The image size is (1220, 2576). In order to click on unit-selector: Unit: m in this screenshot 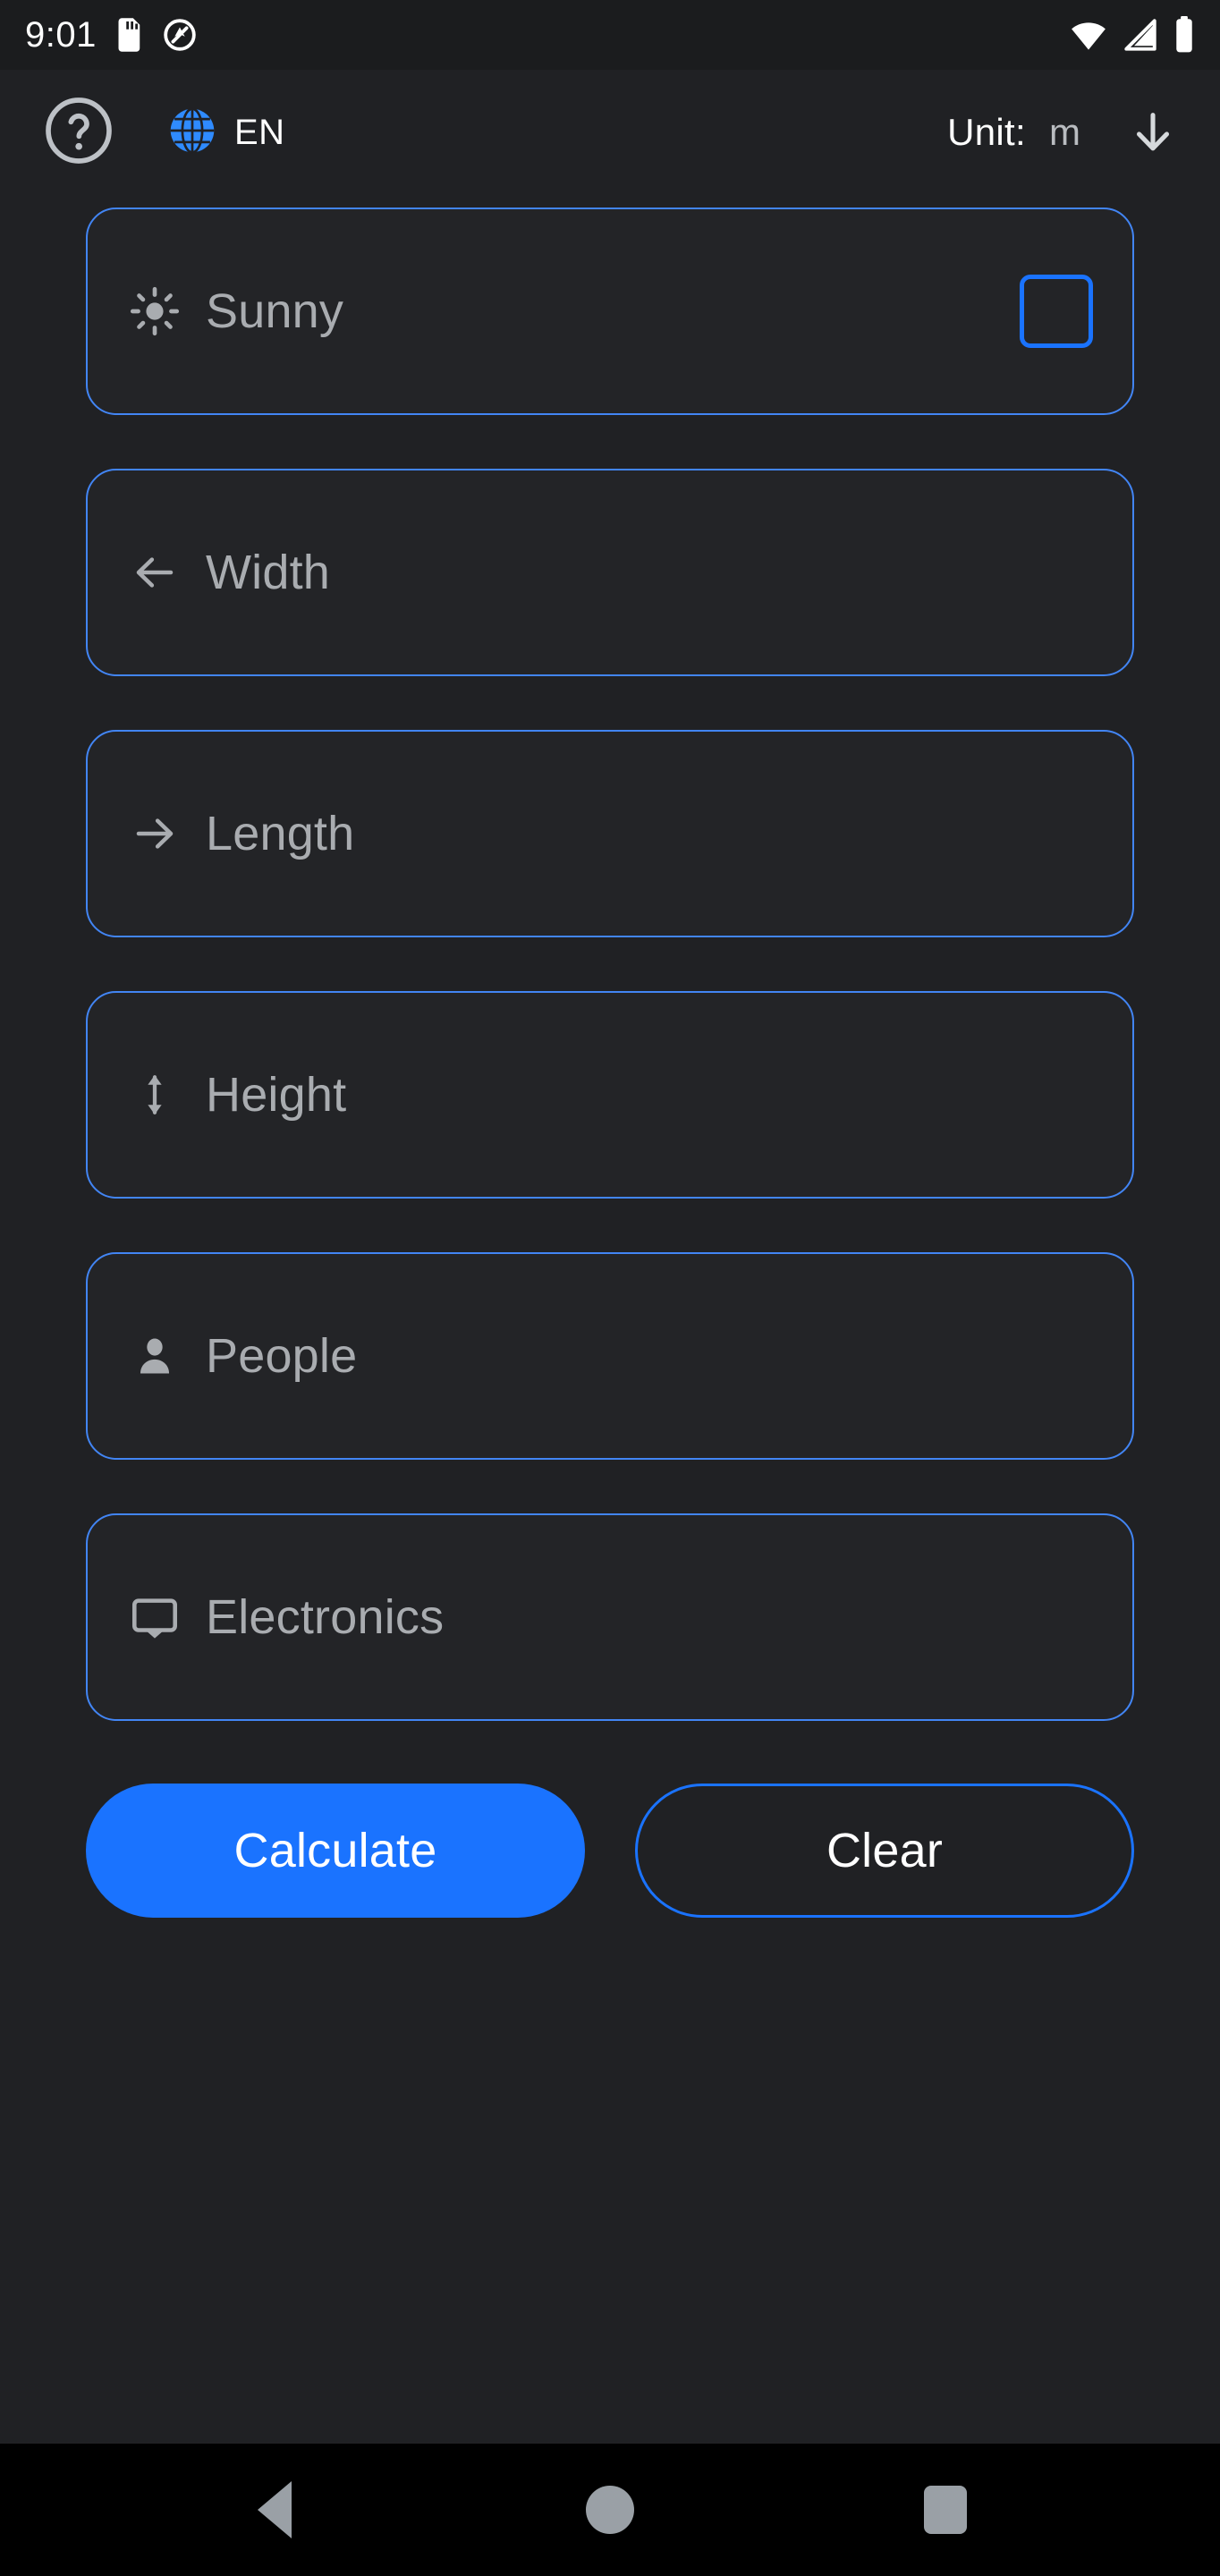, I will do `click(1063, 132)`.